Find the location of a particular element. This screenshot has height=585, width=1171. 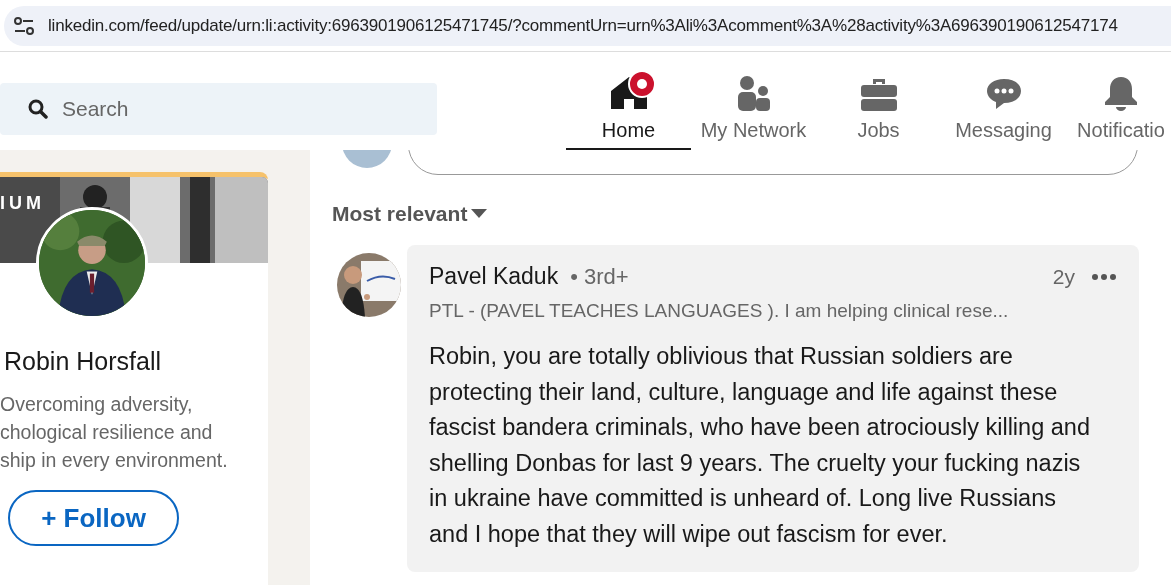

more-options-icon is located at coordinates (1104, 276).